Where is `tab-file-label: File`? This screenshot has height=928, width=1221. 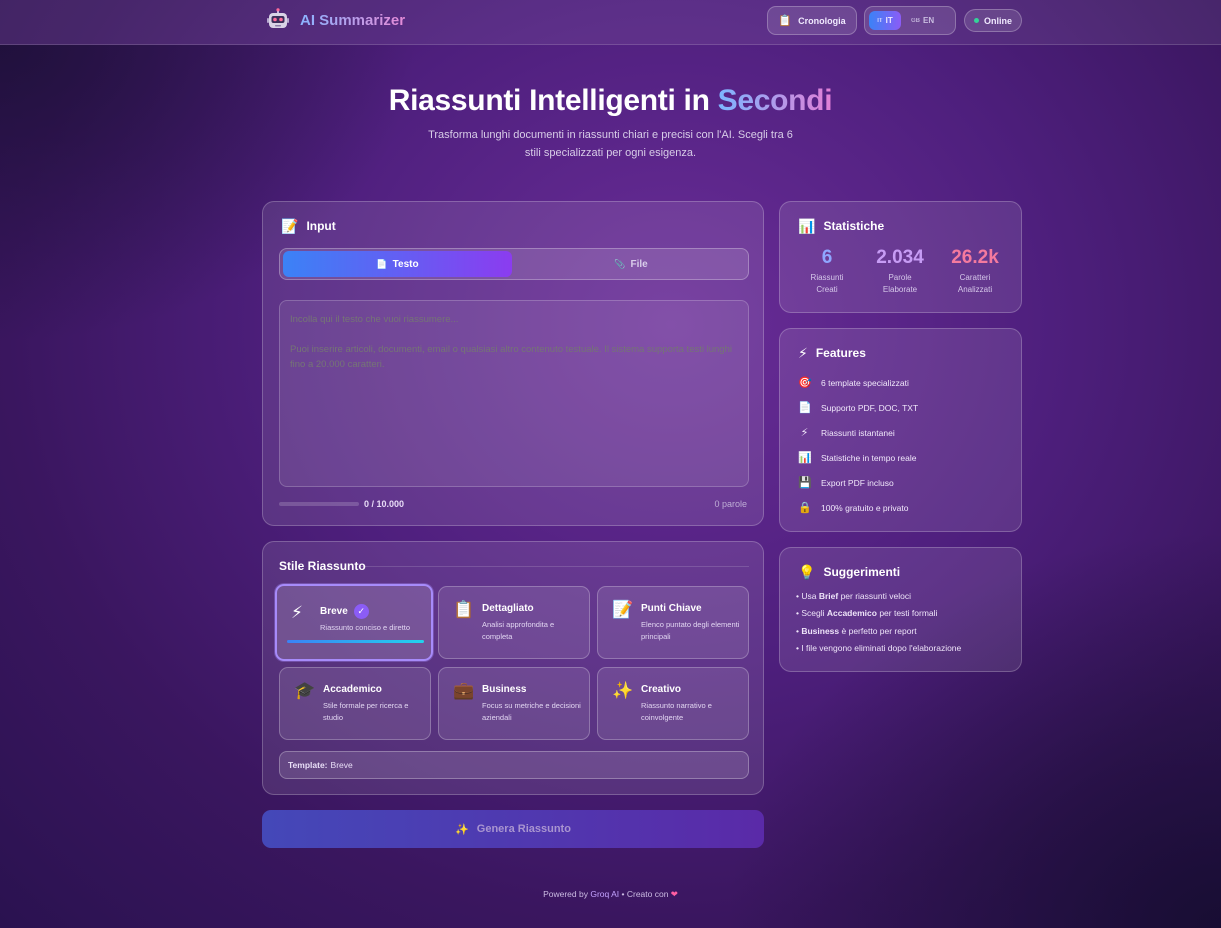
tab-file-label: File is located at coordinates (639, 264).